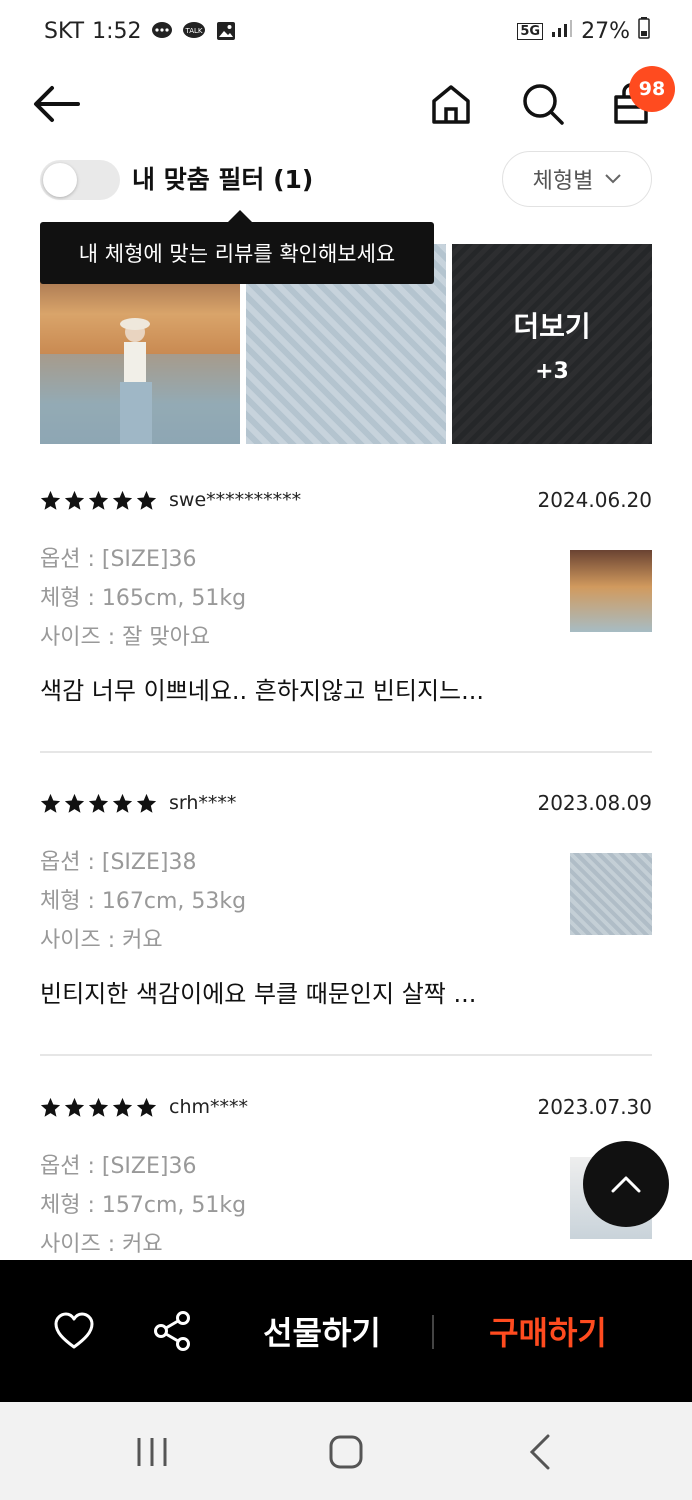 Image resolution: width=692 pixels, height=1500 pixels. What do you see at coordinates (644, 31) in the screenshot?
I see `battery-icon` at bounding box center [644, 31].